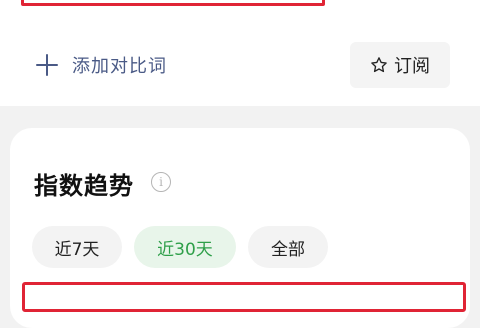 The height and width of the screenshot is (328, 480). I want to click on info-icon: i, so click(161, 182).